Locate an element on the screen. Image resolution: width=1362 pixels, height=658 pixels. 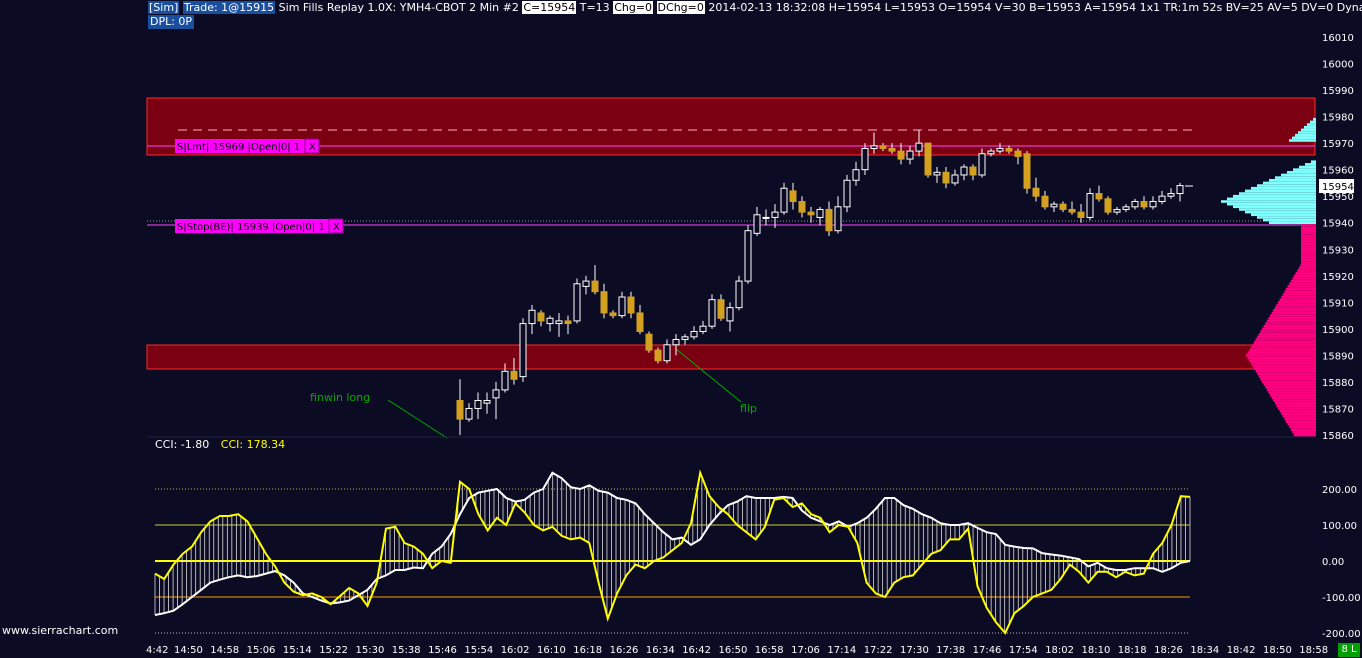
dpl-tag: DPL: 0P is located at coordinates (171, 22).